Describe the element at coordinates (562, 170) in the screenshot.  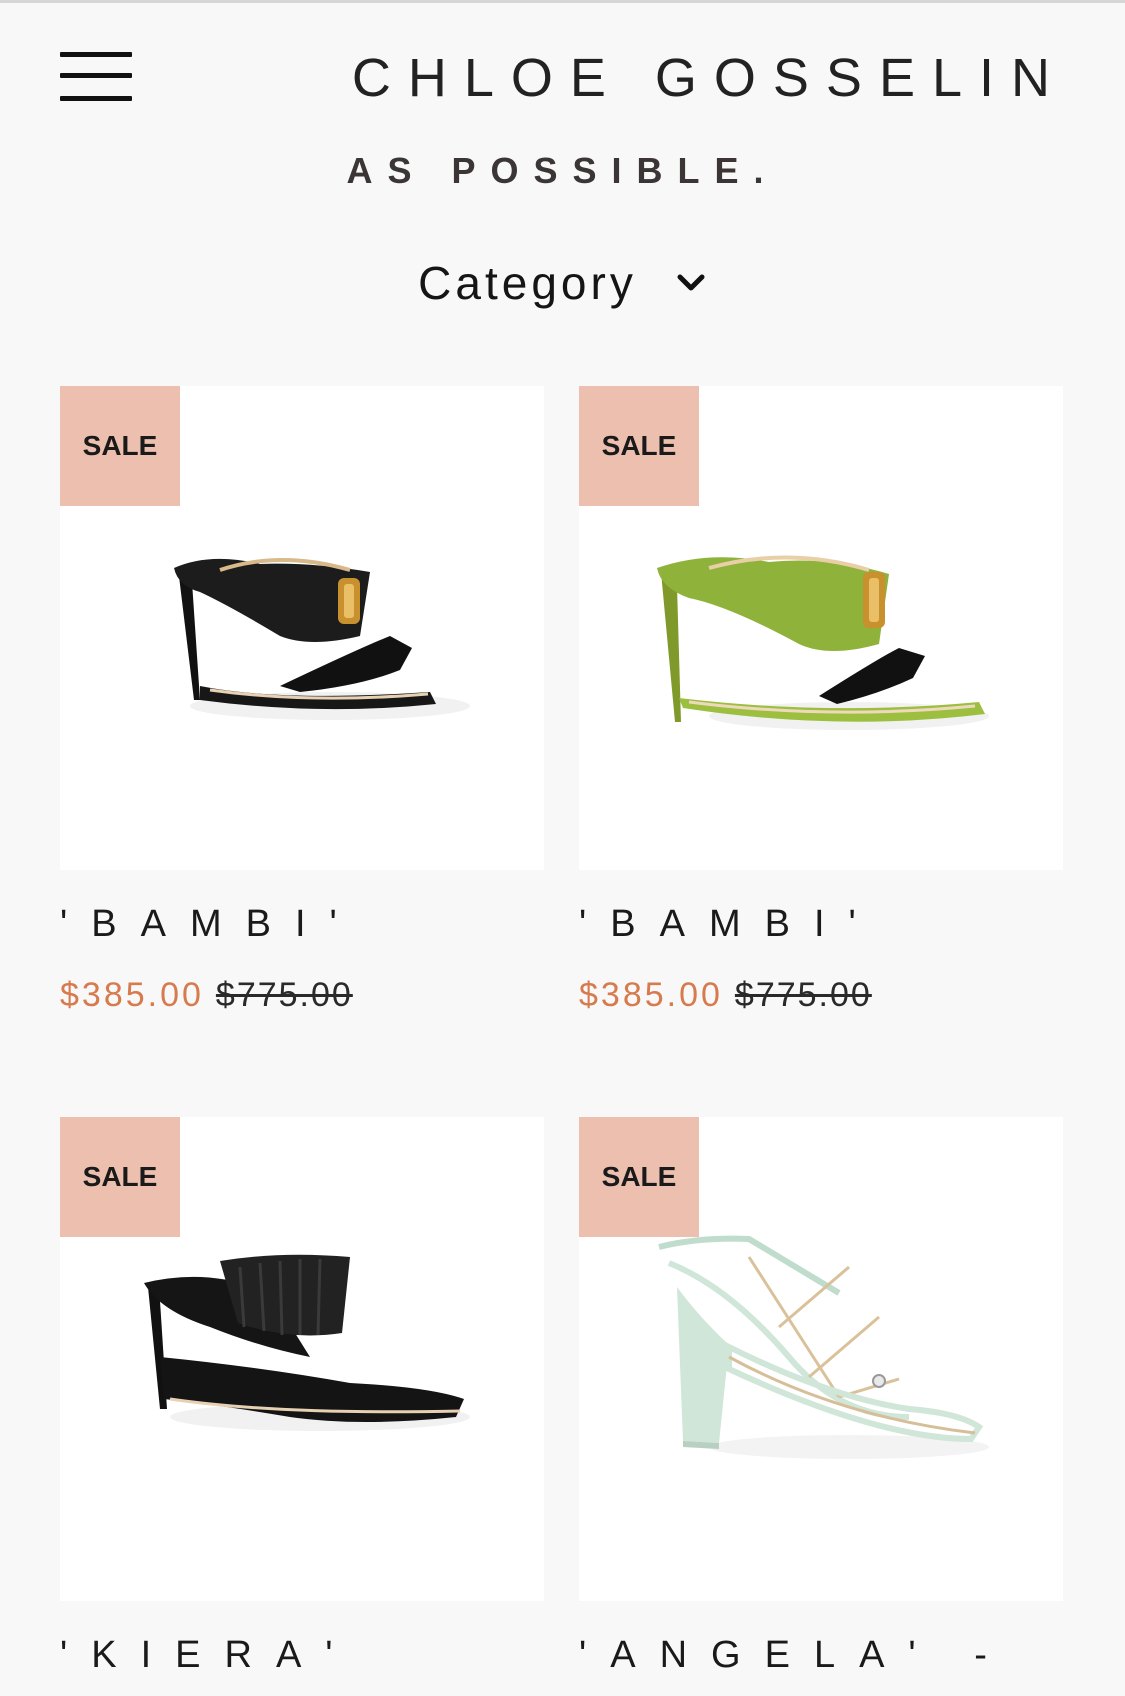
I see `page-tagline: AS POSSIBLE.` at that location.